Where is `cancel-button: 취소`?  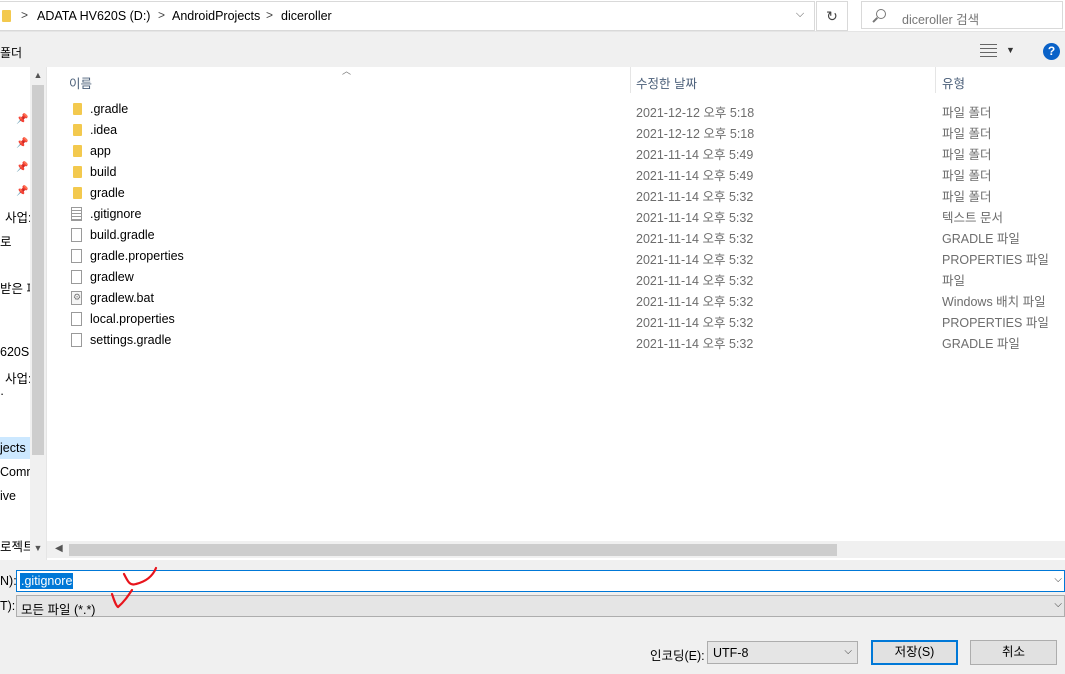
cancel-button: 취소 is located at coordinates (1013, 652).